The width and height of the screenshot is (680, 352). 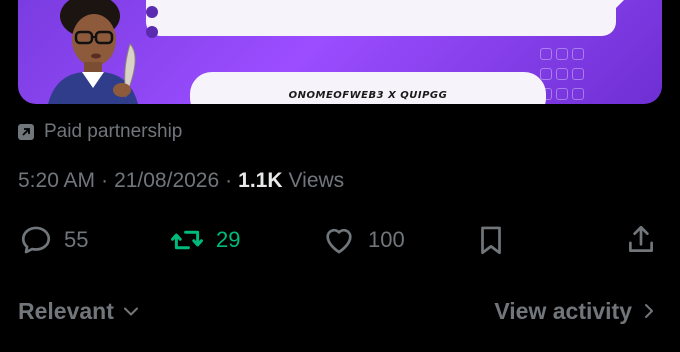 I want to click on views-label: Views, so click(x=317, y=181).